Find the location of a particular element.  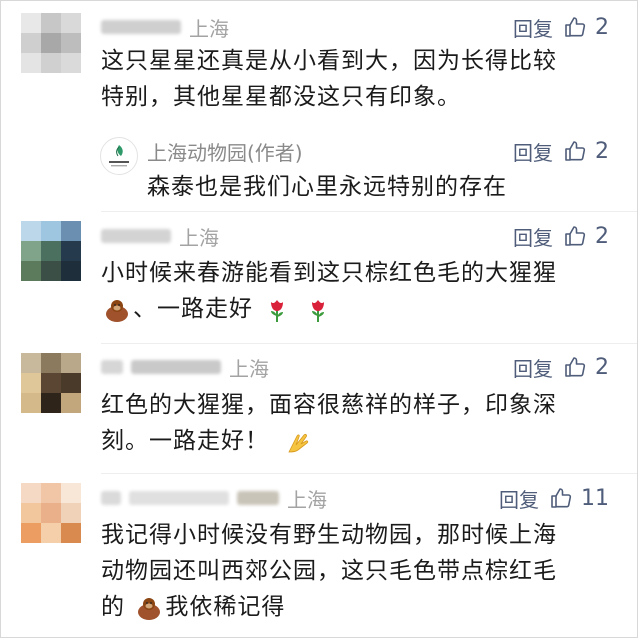

comment-text: 森泰也是我们心里永远特别的存在 is located at coordinates (382, 187).